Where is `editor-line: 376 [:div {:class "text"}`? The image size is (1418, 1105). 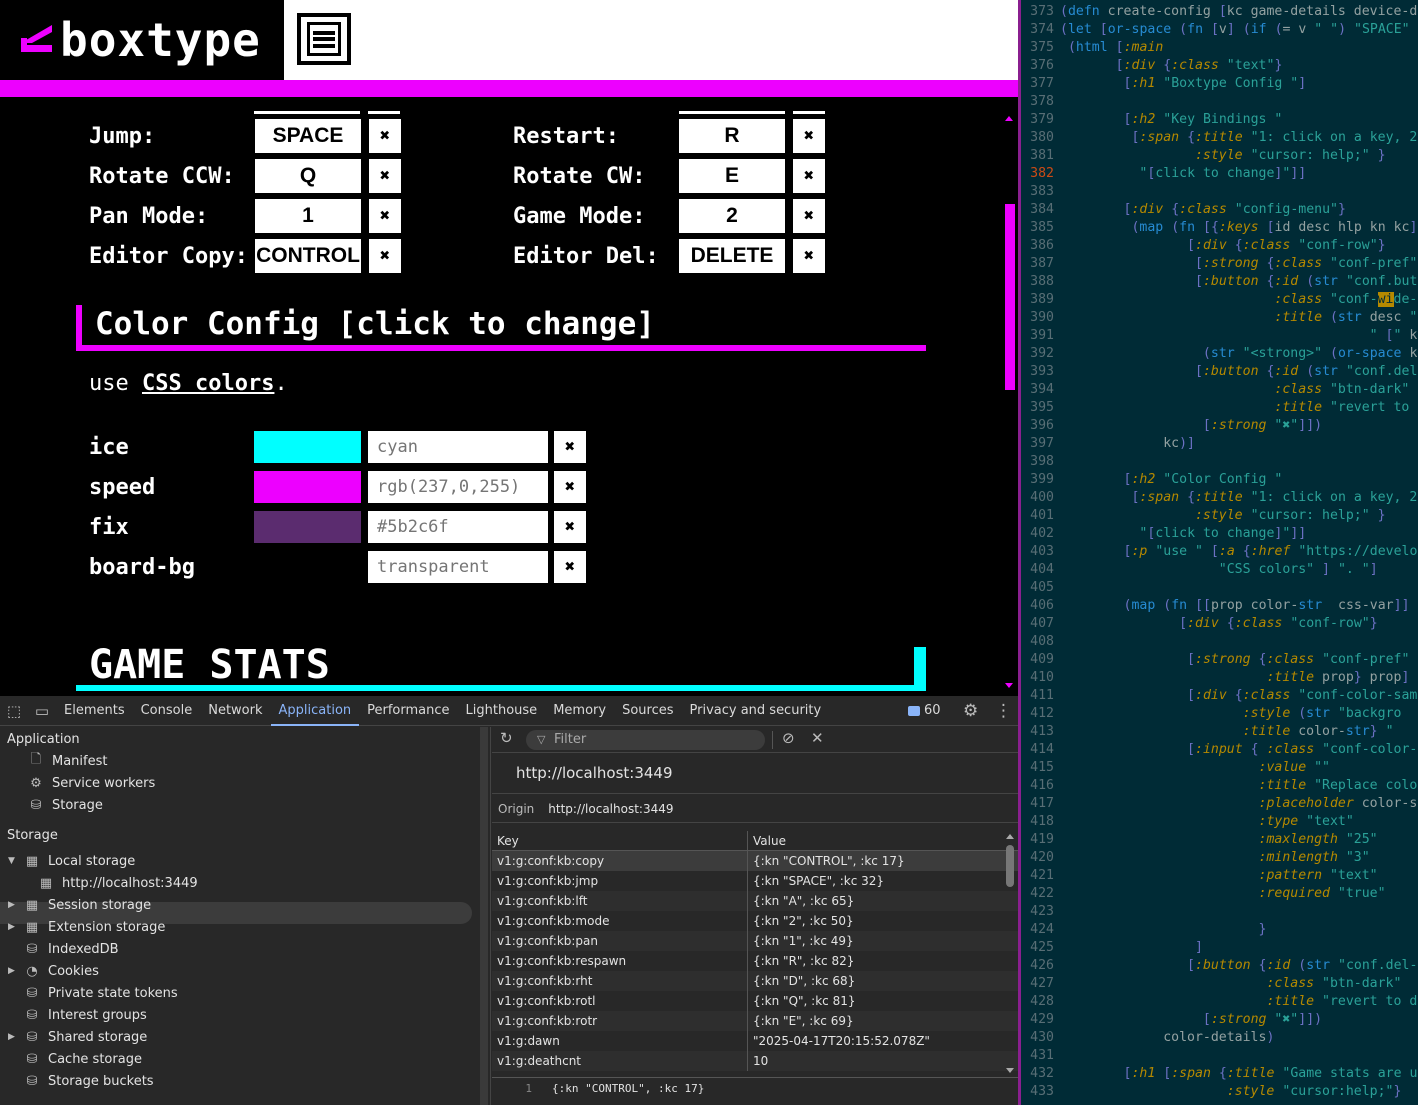
editor-line: 376 [:div {:class "text"} is located at coordinates (1219, 66).